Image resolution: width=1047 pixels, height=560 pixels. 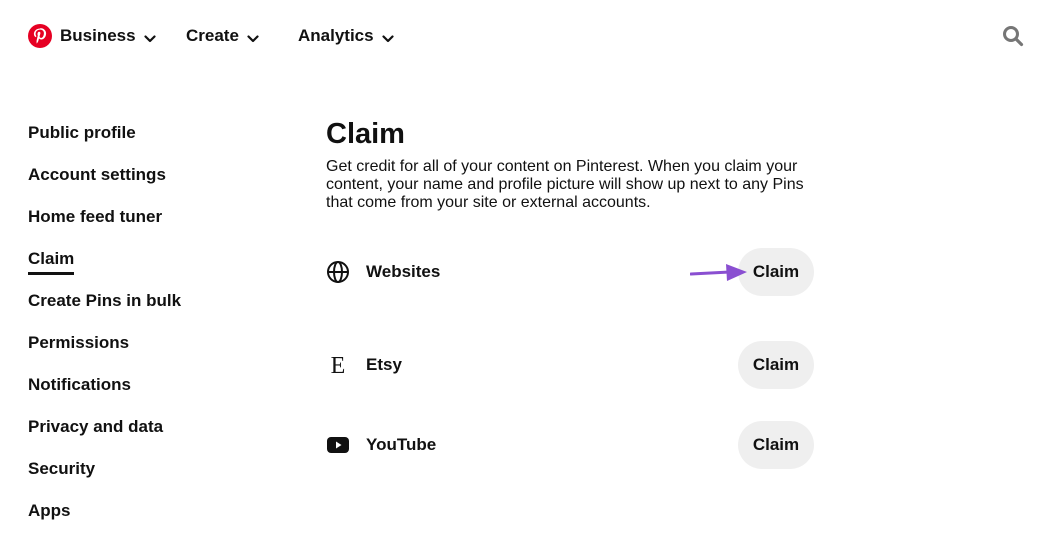 I want to click on claim-row-etsy: E Etsy Claim, so click(x=571, y=365).